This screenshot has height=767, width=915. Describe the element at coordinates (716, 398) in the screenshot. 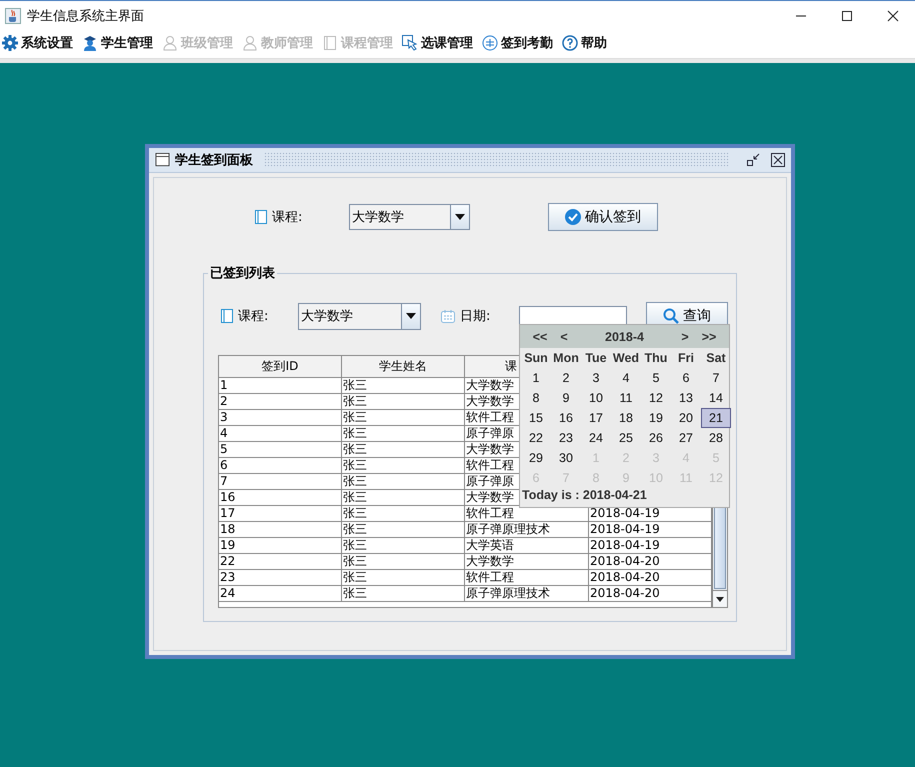

I see `day-cell: 14` at that location.